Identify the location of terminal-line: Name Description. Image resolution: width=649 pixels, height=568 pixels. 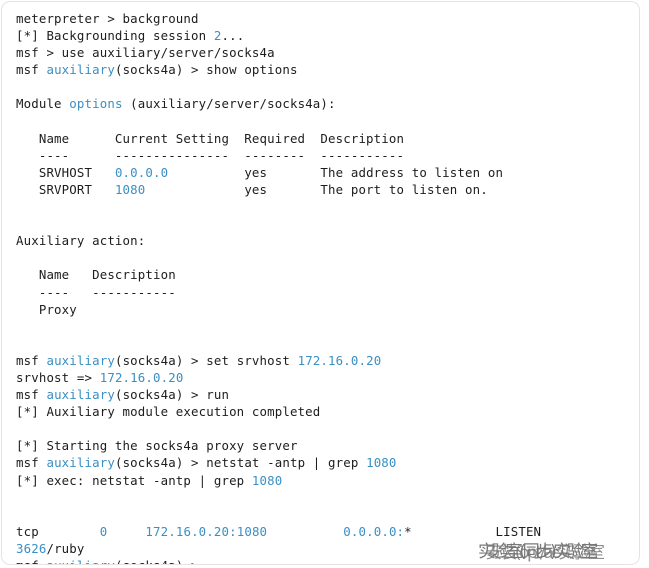
(320, 274).